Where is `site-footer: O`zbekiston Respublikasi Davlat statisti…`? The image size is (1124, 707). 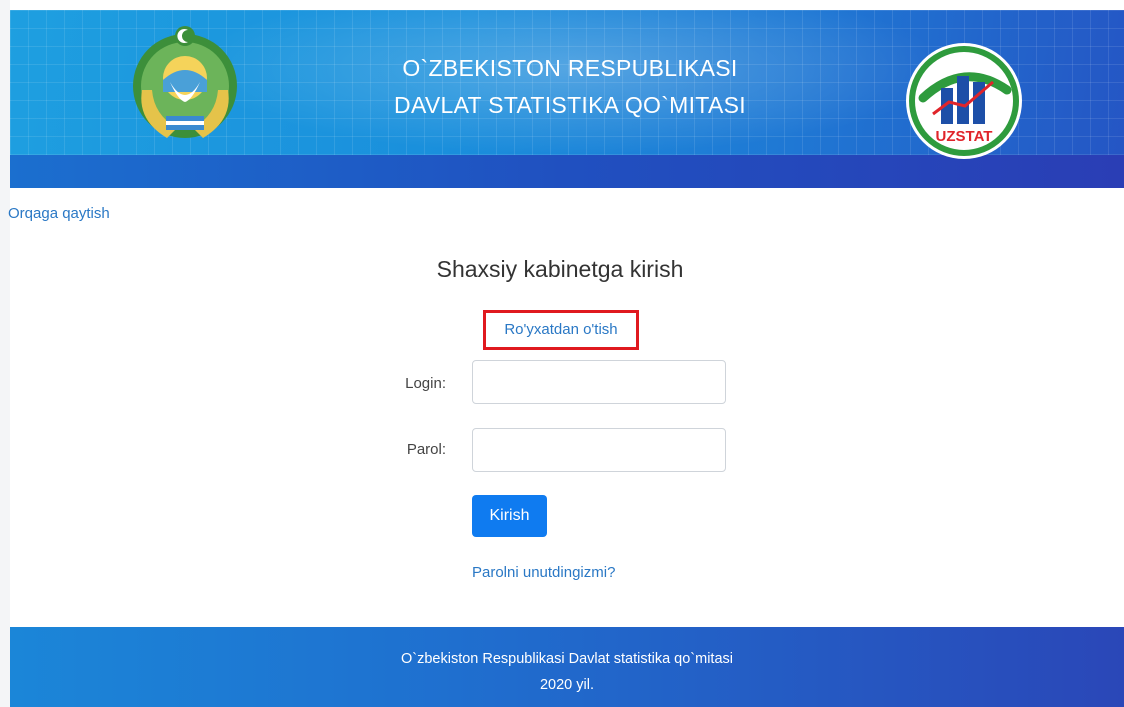
site-footer: O`zbekiston Respublikasi Davlat statisti… is located at coordinates (567, 667).